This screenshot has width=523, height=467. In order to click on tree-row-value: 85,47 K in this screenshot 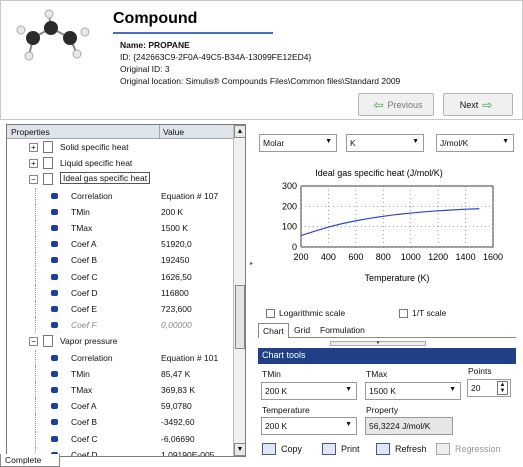, I will do `click(176, 373)`.